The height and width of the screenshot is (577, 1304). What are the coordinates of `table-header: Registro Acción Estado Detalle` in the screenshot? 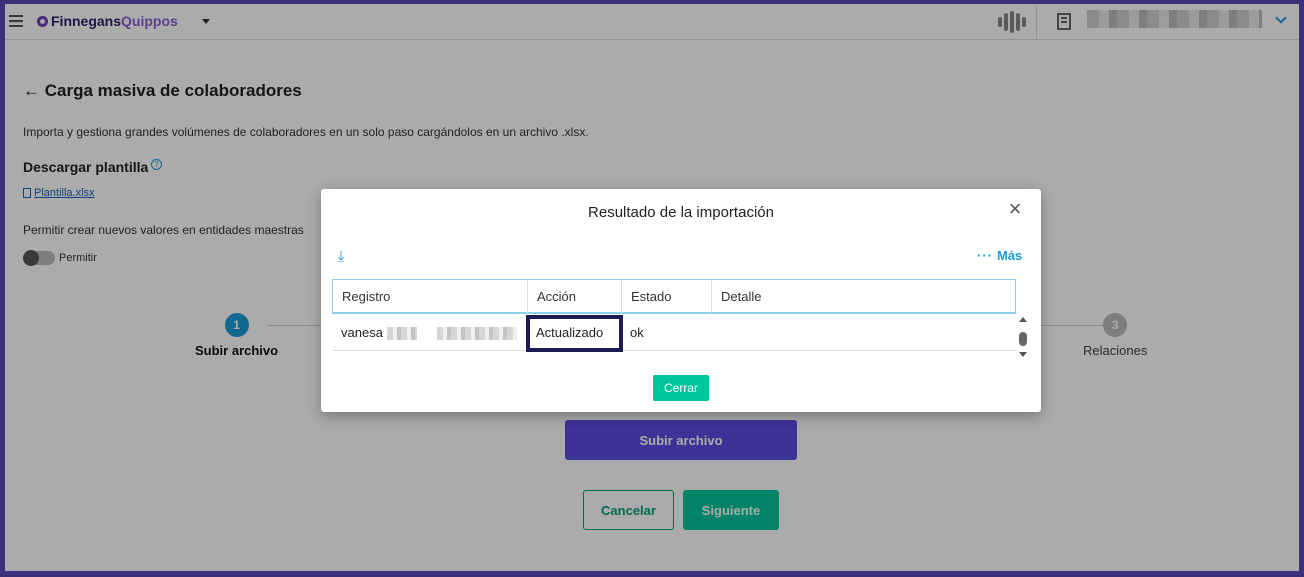 It's located at (674, 296).